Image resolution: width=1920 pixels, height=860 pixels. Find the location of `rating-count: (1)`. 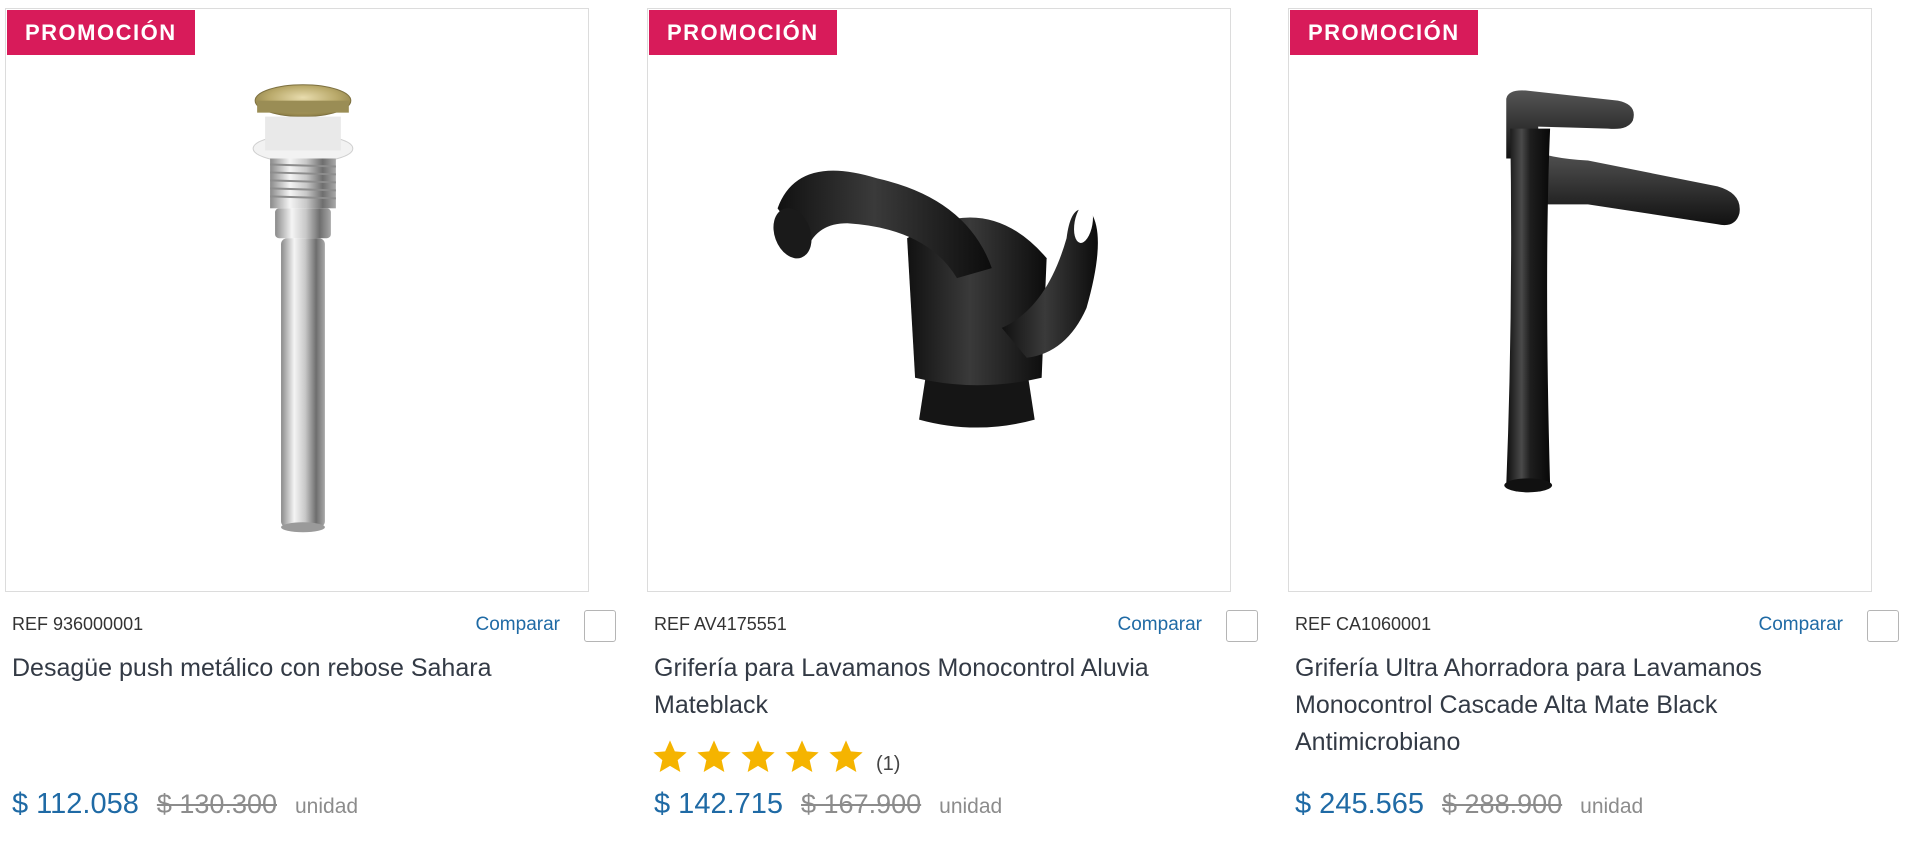

rating-count: (1) is located at coordinates (888, 763).